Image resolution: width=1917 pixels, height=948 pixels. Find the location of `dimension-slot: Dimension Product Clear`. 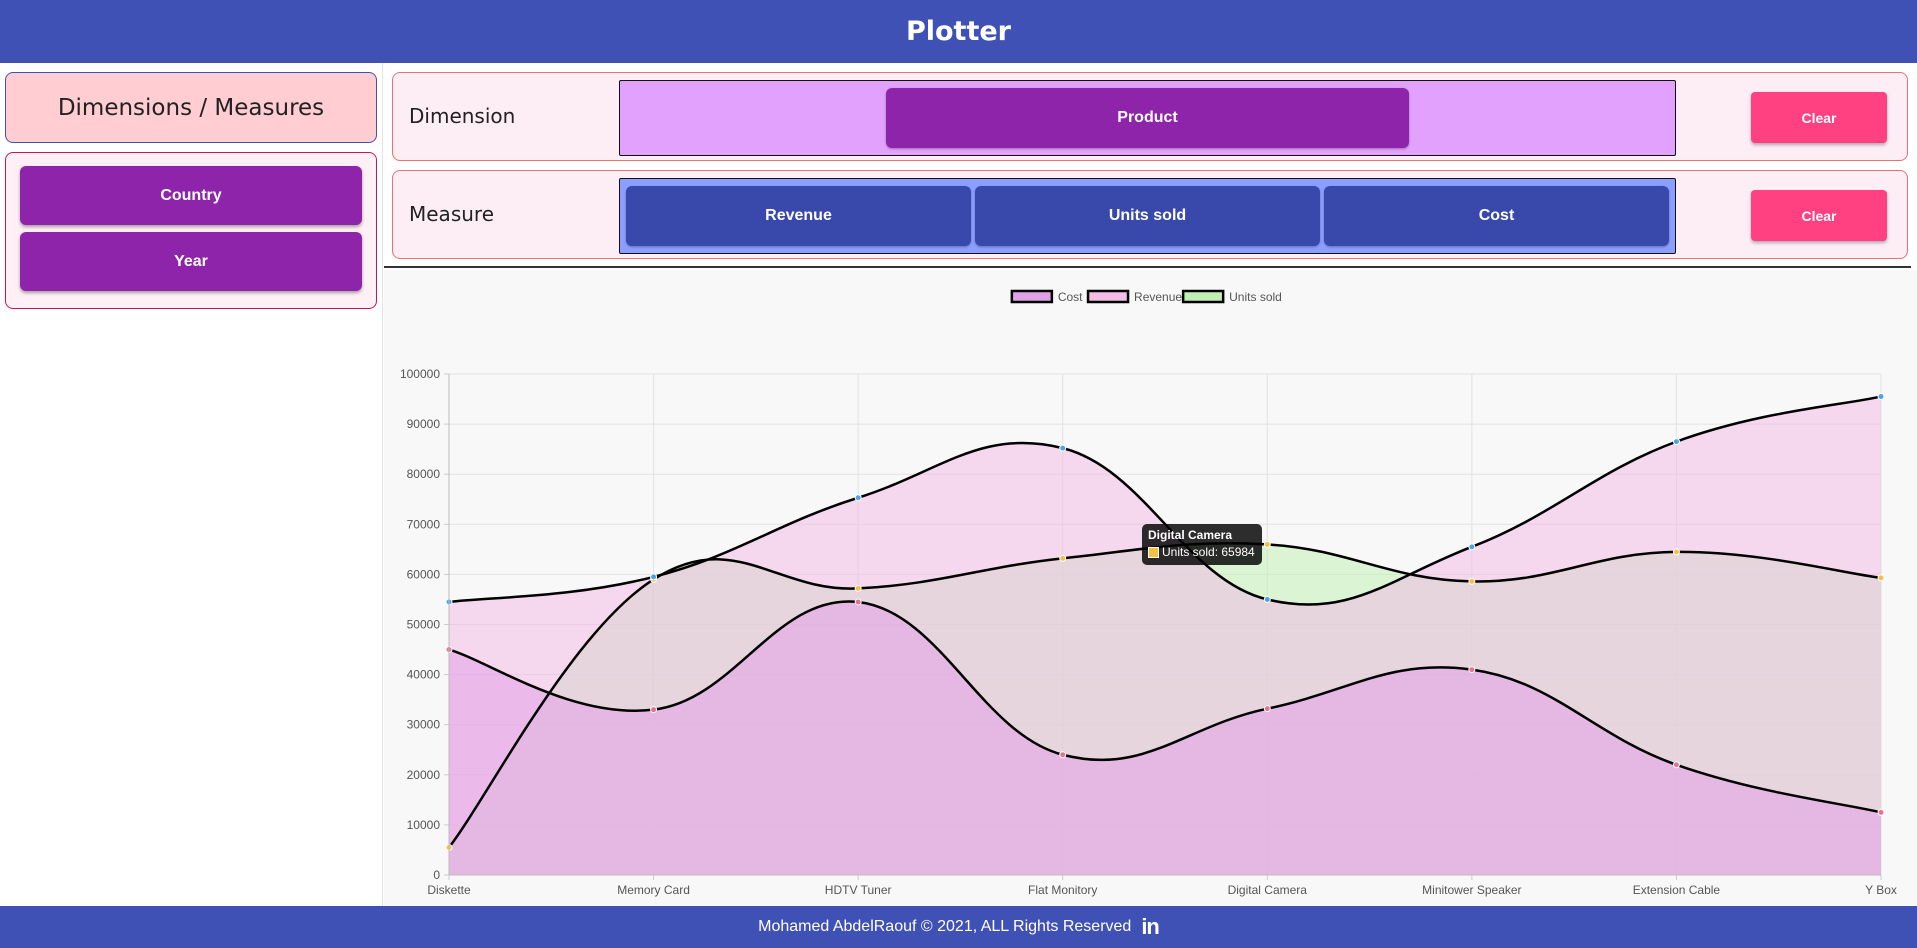

dimension-slot: Dimension Product Clear is located at coordinates (1150, 116).